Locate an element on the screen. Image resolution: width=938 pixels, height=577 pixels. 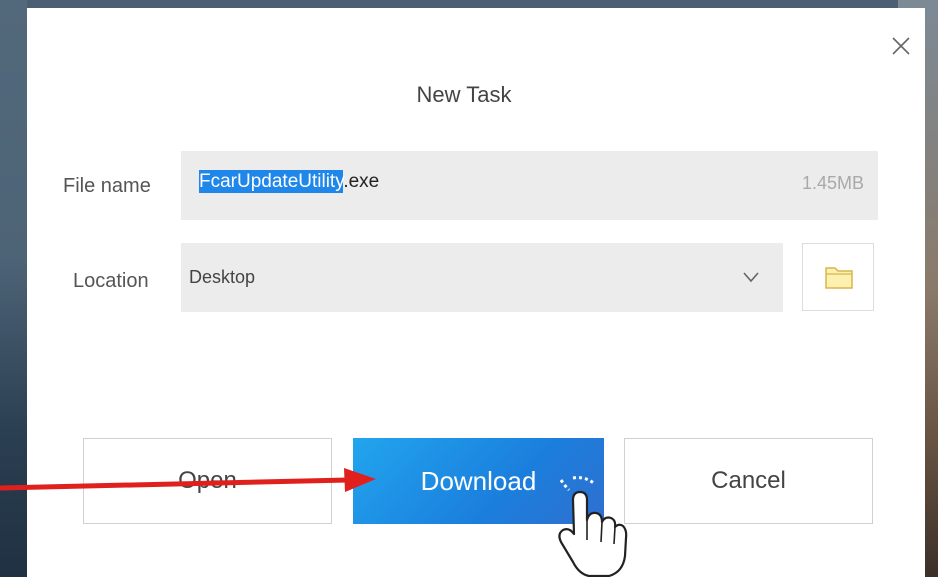
file-size: 1.45MB is located at coordinates (832, 183).